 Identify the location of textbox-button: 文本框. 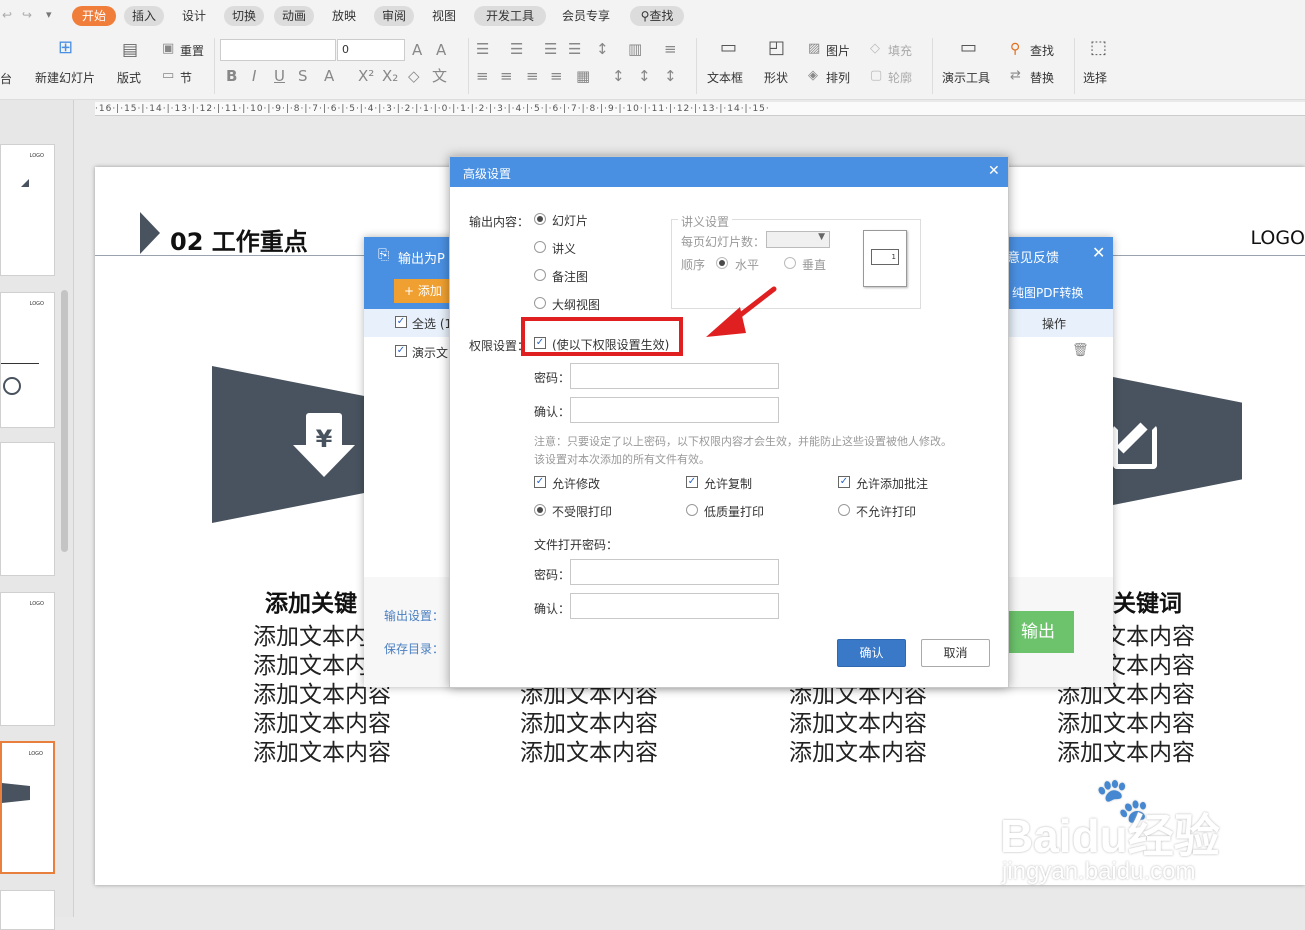
(725, 77).